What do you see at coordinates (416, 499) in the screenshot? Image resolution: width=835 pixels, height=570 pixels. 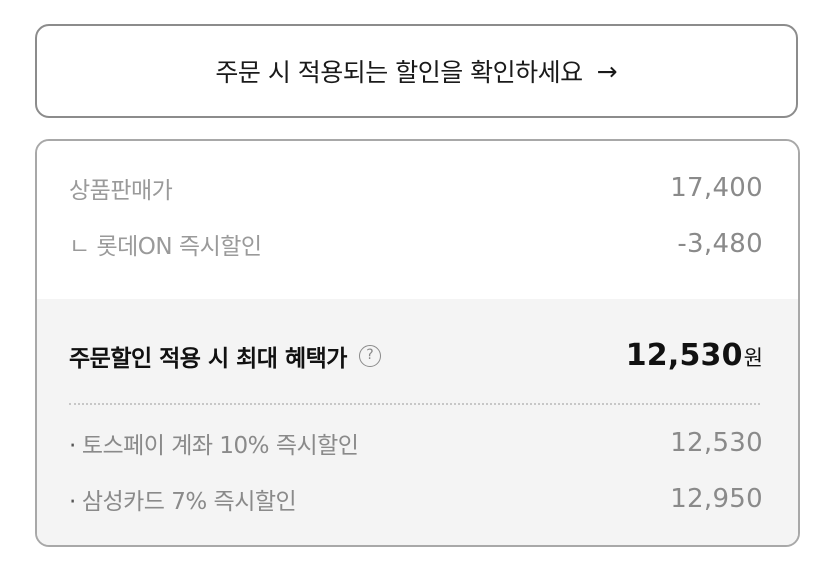 I see `card-discount-row: · 삼성카드 7% 즉시할인 12,950` at bounding box center [416, 499].